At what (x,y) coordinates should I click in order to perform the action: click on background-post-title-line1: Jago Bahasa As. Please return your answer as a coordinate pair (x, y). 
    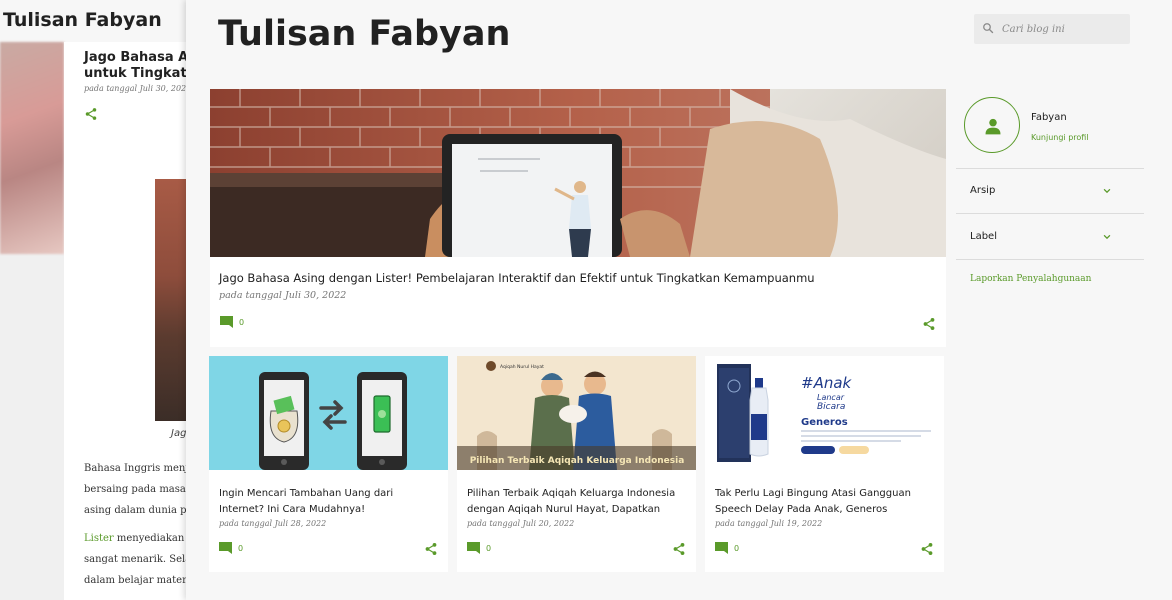
    Looking at the image, I should click on (135, 57).